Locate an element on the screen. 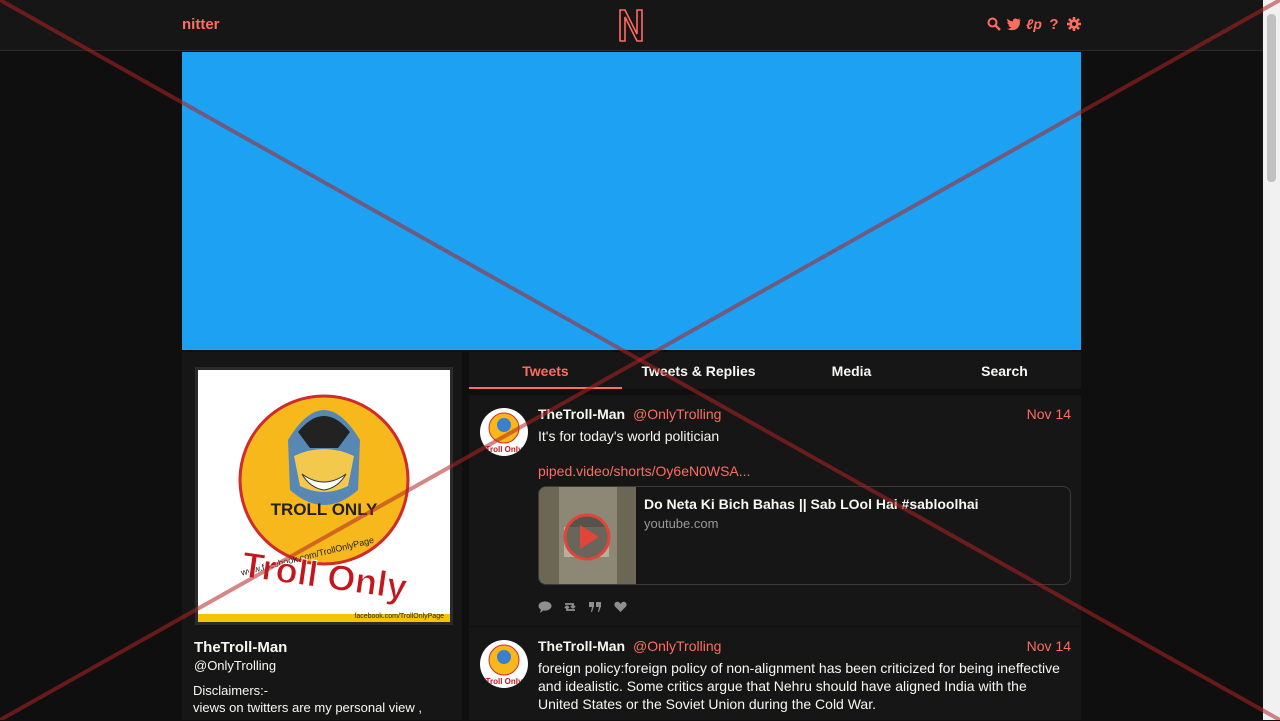  profile-fullname: TheTroll-Man is located at coordinates (240, 647).